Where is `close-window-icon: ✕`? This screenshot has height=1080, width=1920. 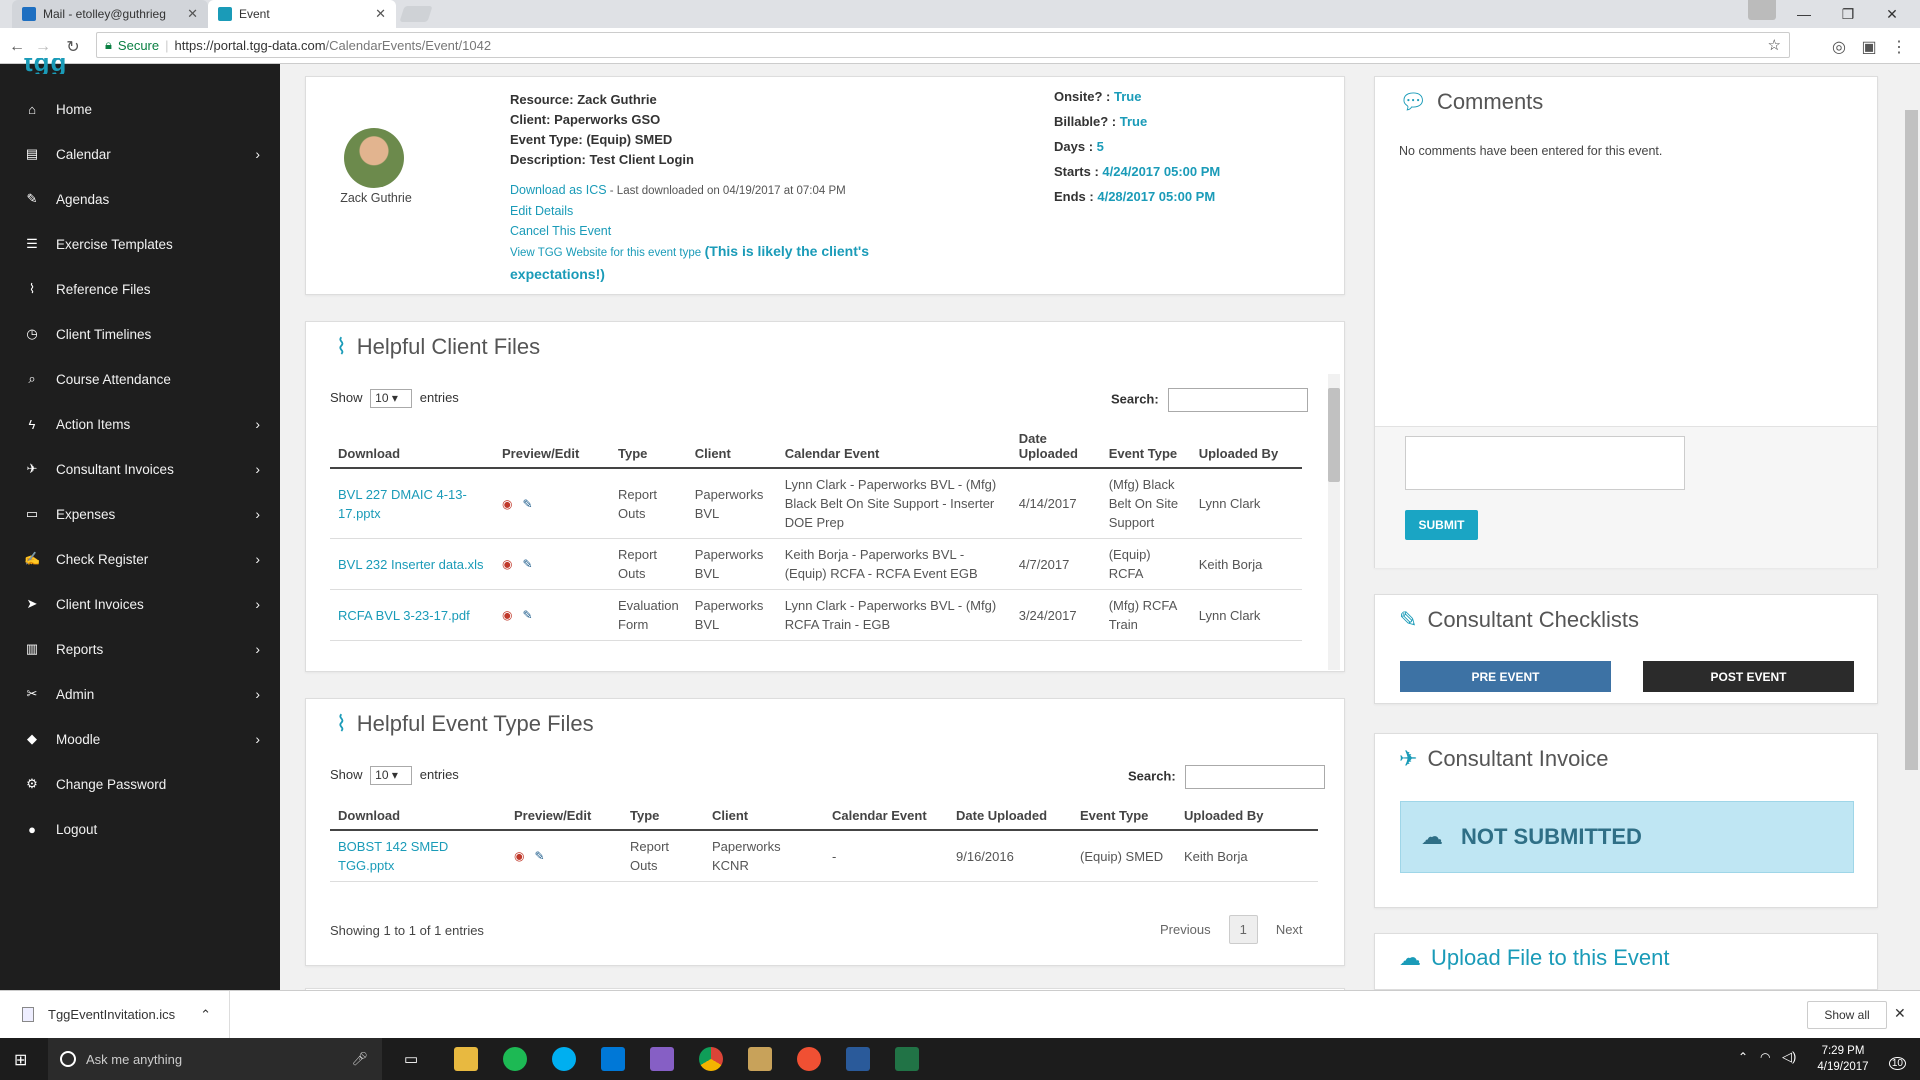 close-window-icon: ✕ is located at coordinates (1892, 14).